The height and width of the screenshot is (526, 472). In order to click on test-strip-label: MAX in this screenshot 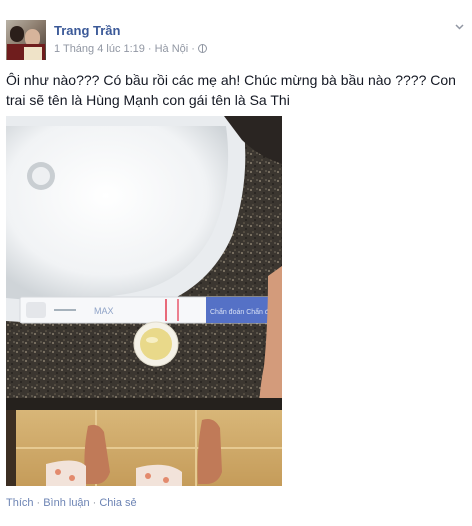, I will do `click(104, 311)`.